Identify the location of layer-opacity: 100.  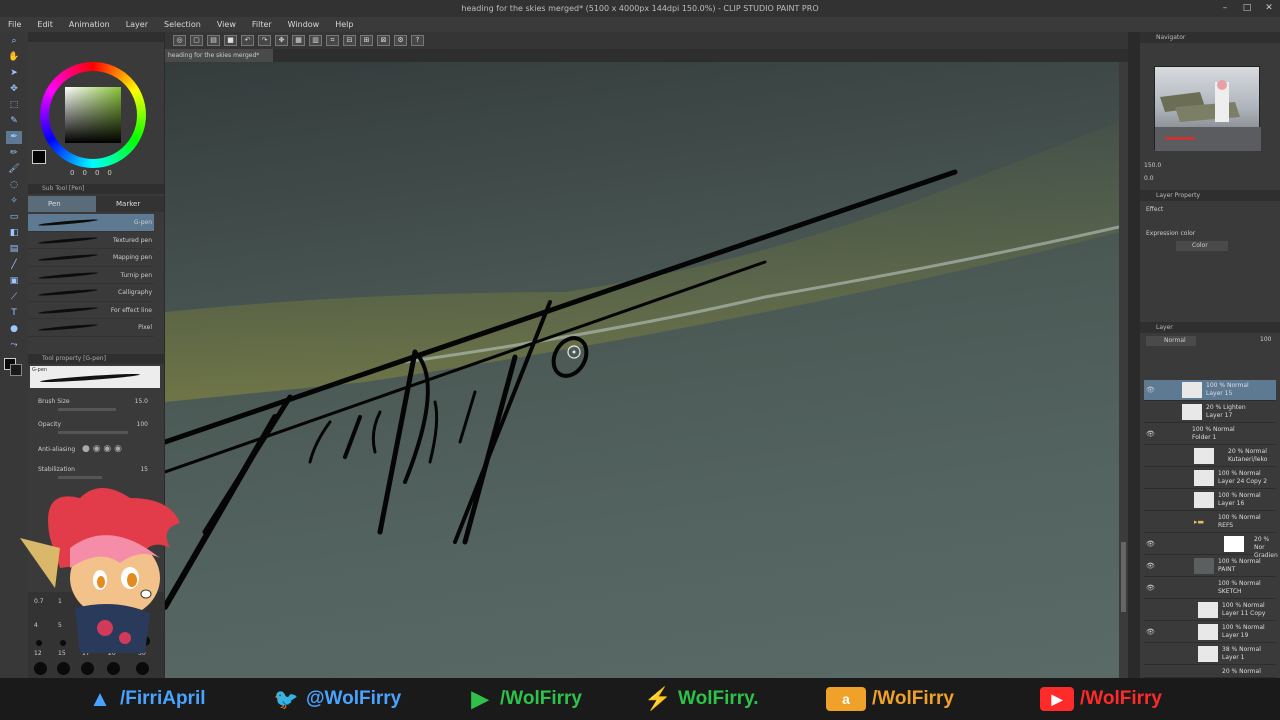
(1265, 339).